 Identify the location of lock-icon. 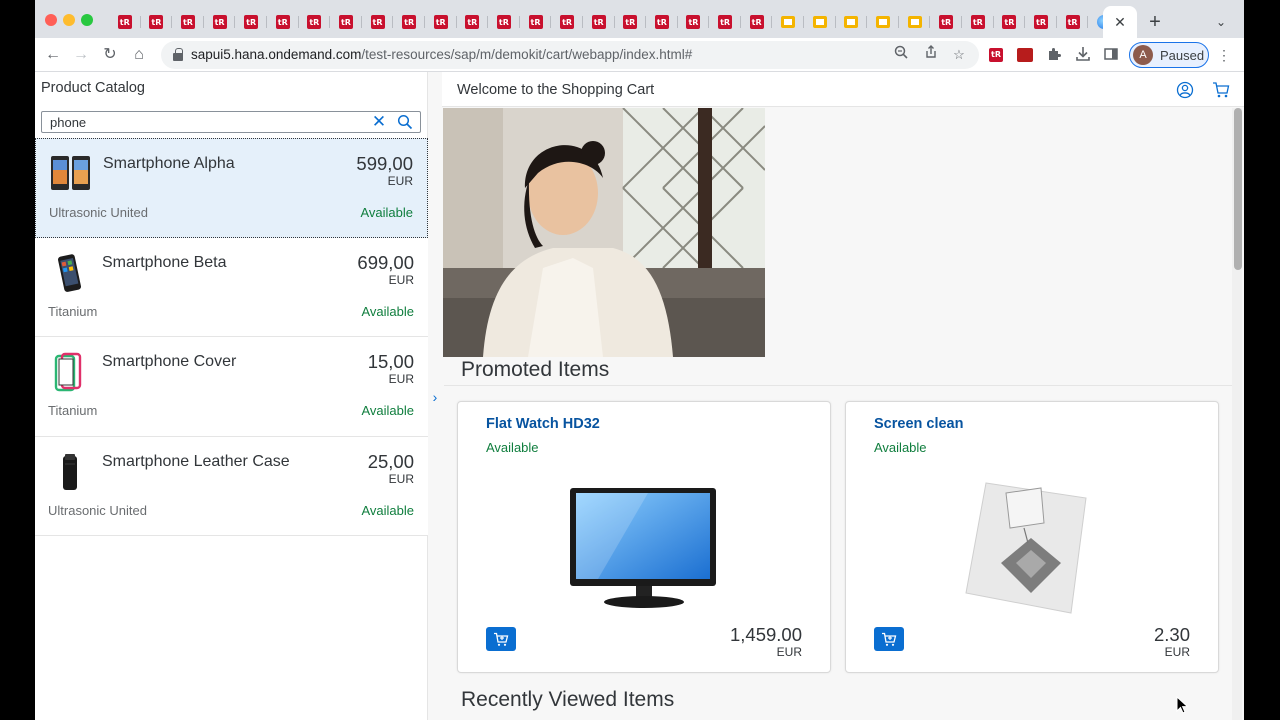
(178, 54).